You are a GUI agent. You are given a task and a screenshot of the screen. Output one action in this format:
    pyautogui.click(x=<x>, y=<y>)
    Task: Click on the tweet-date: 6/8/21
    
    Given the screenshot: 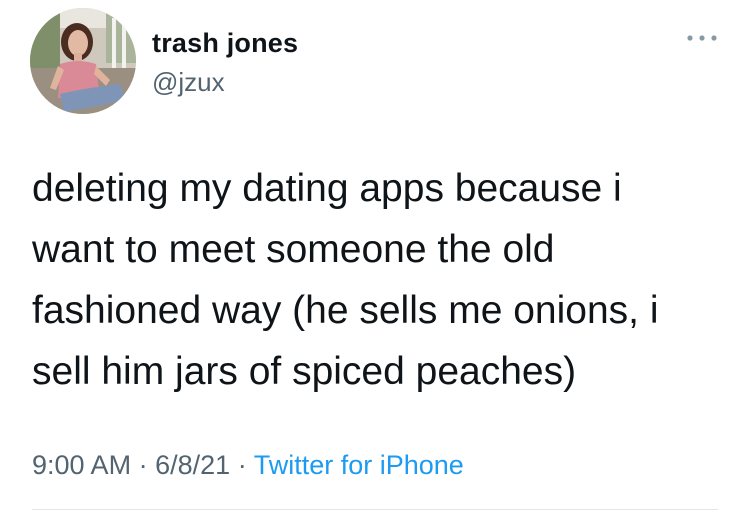 What is the action you would take?
    pyautogui.click(x=192, y=465)
    